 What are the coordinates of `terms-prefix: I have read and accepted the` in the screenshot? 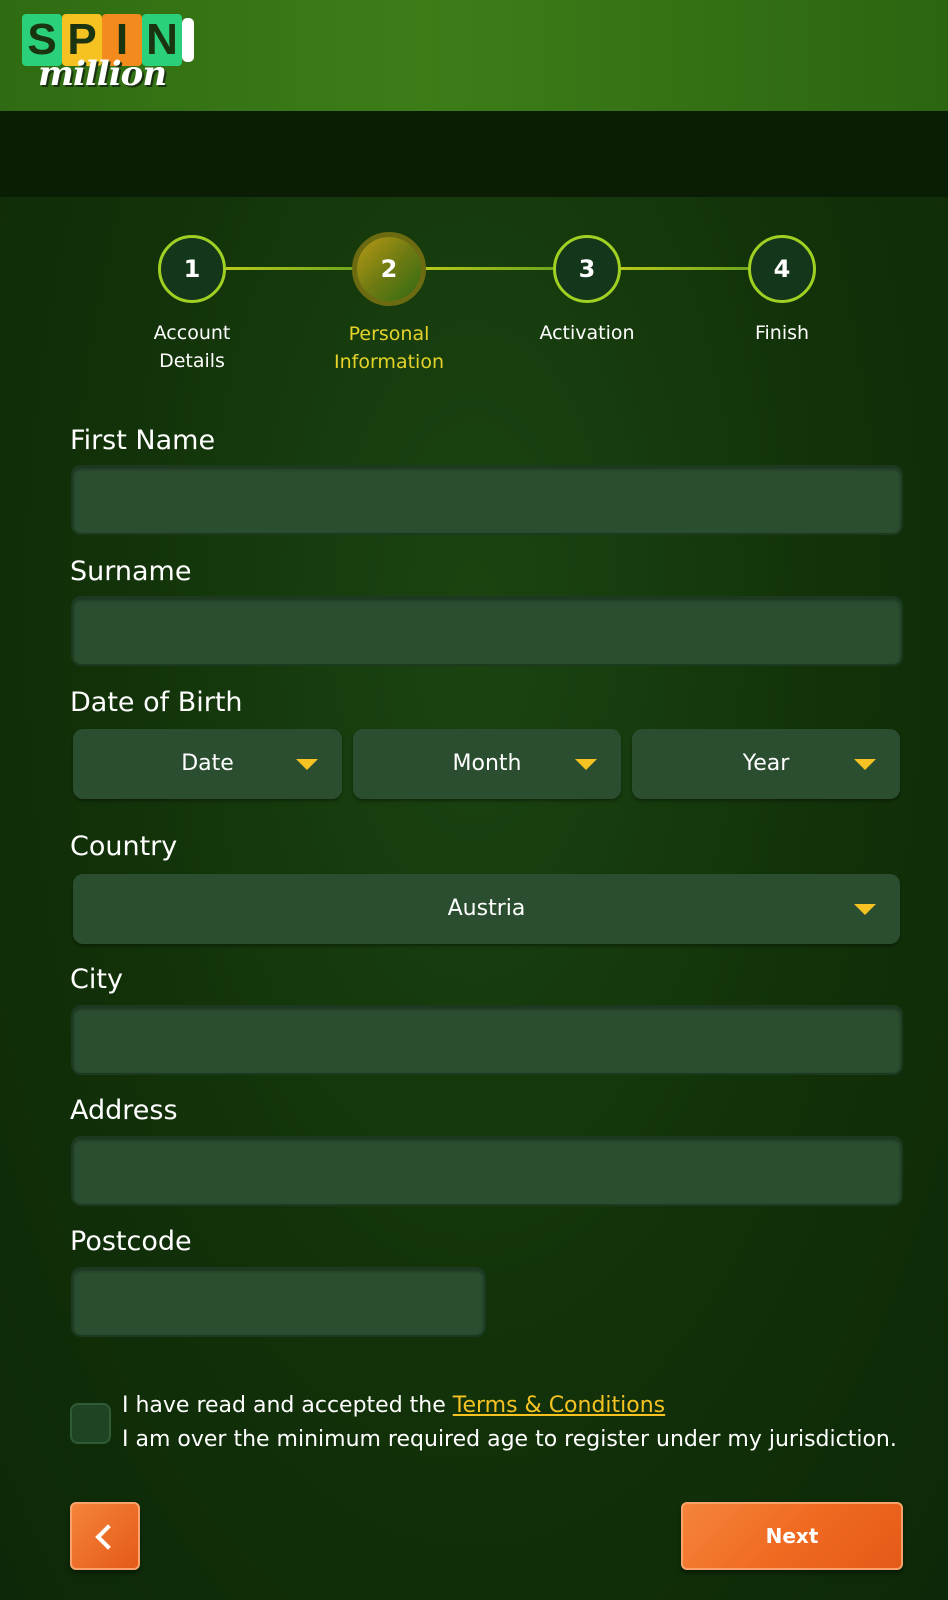 It's located at (287, 1405).